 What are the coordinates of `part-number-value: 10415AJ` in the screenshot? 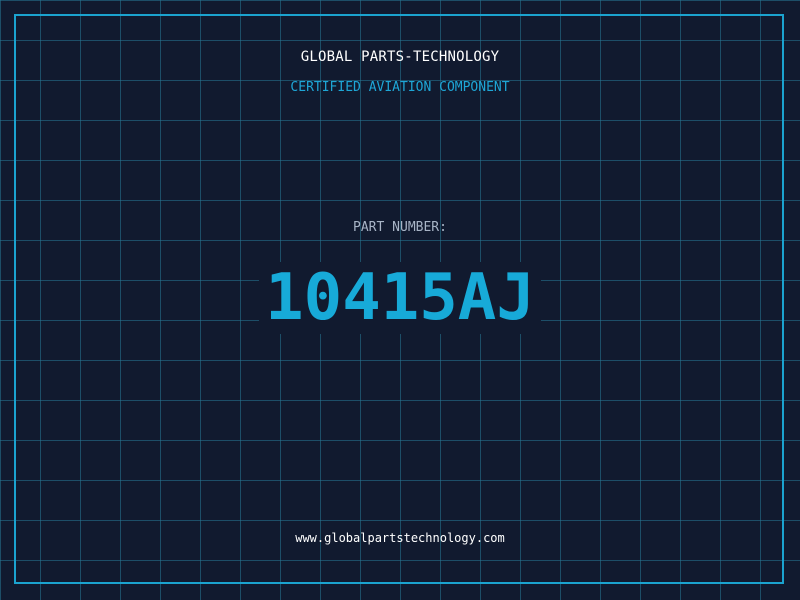 It's located at (400, 298).